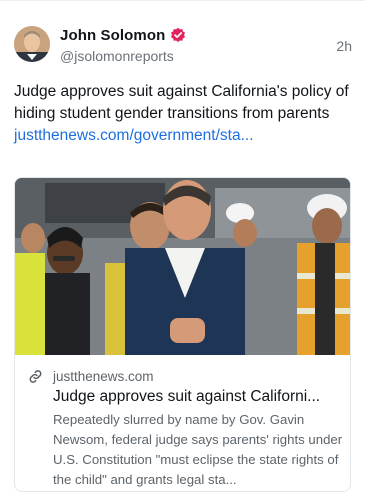 The height and width of the screenshot is (500, 365). Describe the element at coordinates (344, 46) in the screenshot. I see `post-timestamp: 2h` at that location.